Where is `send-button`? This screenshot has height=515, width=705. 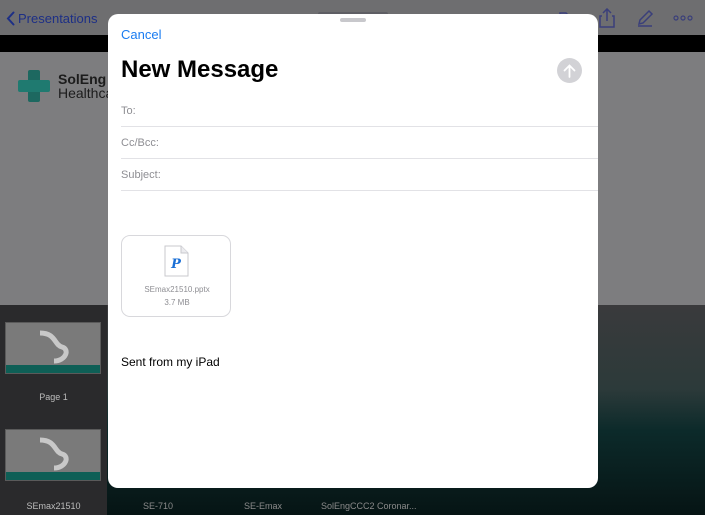
send-button is located at coordinates (569, 70).